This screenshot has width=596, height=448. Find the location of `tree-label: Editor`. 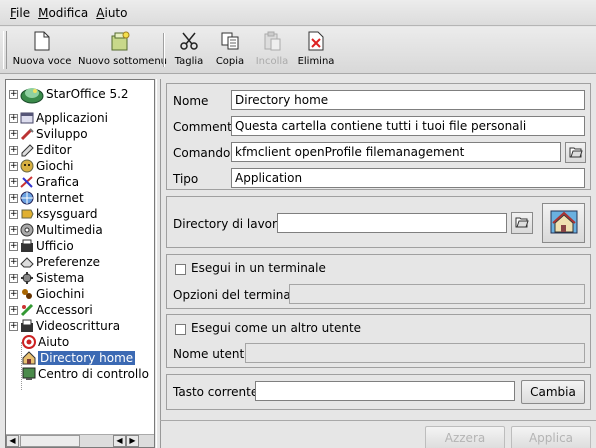

tree-label: Editor is located at coordinates (54, 150).